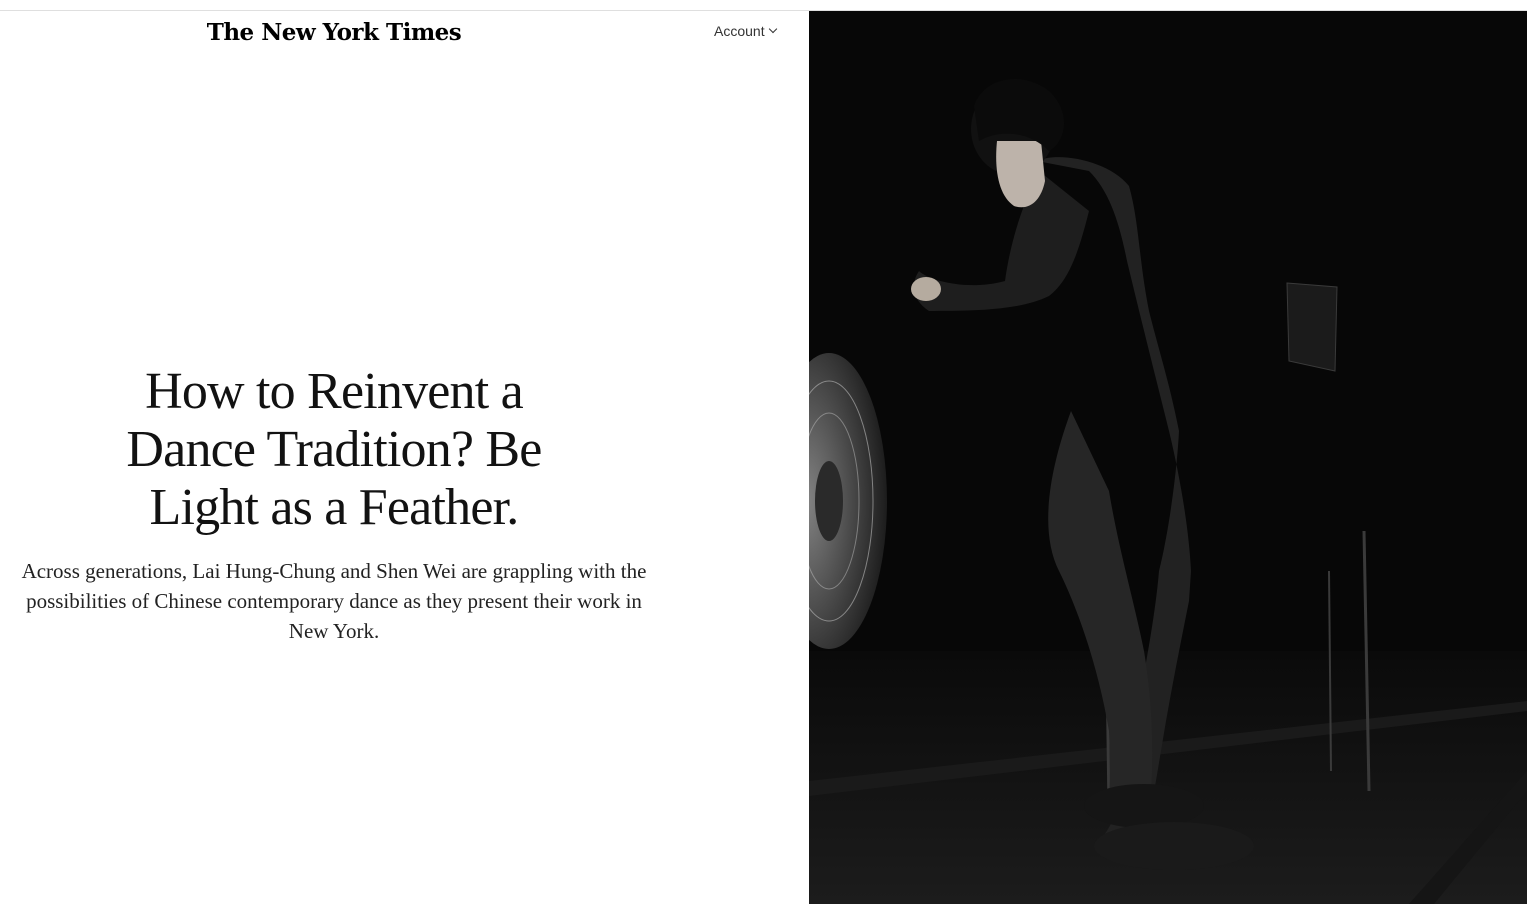 This screenshot has width=1527, height=904. Describe the element at coordinates (739, 31) in the screenshot. I see `account-label: Account` at that location.